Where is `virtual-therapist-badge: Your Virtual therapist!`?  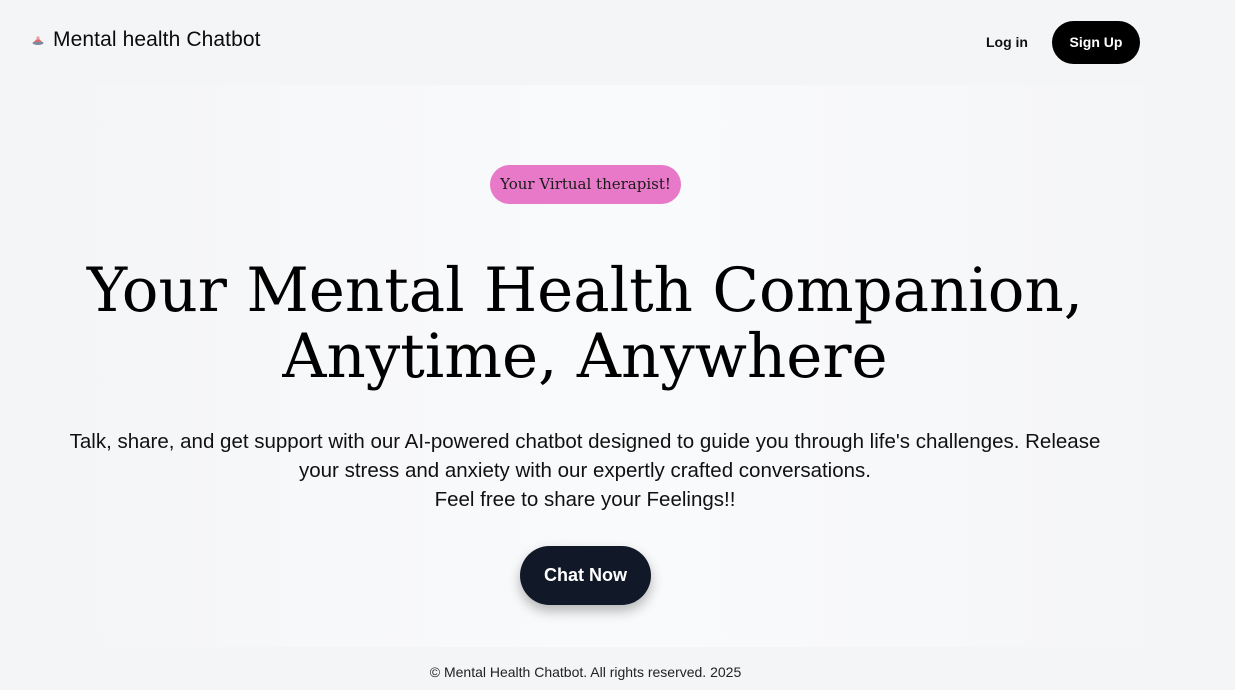 virtual-therapist-badge: Your Virtual therapist! is located at coordinates (585, 184).